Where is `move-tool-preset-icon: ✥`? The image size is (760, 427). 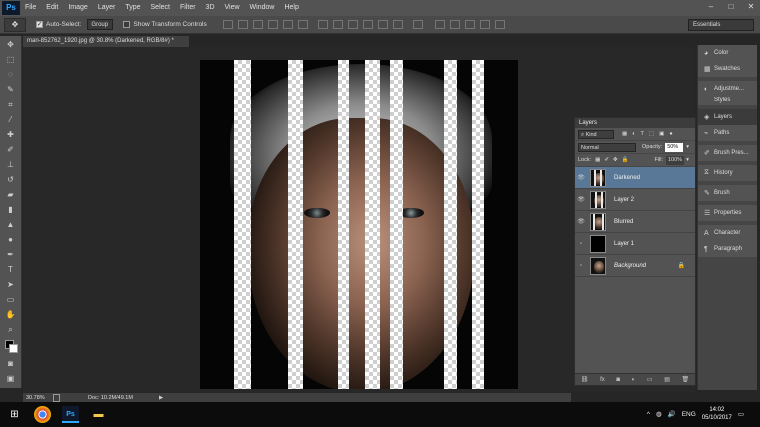
move-tool-preset-icon: ✥ is located at coordinates (15, 24).